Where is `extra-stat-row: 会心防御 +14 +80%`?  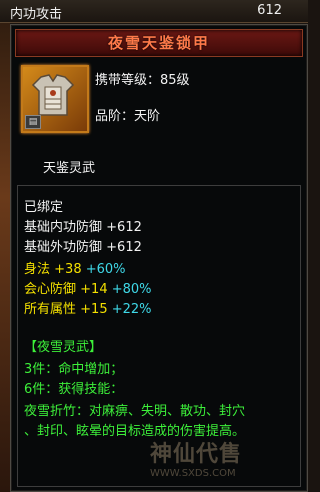
extra-stat-row: 会心防御 +14 +80% is located at coordinates (88, 287).